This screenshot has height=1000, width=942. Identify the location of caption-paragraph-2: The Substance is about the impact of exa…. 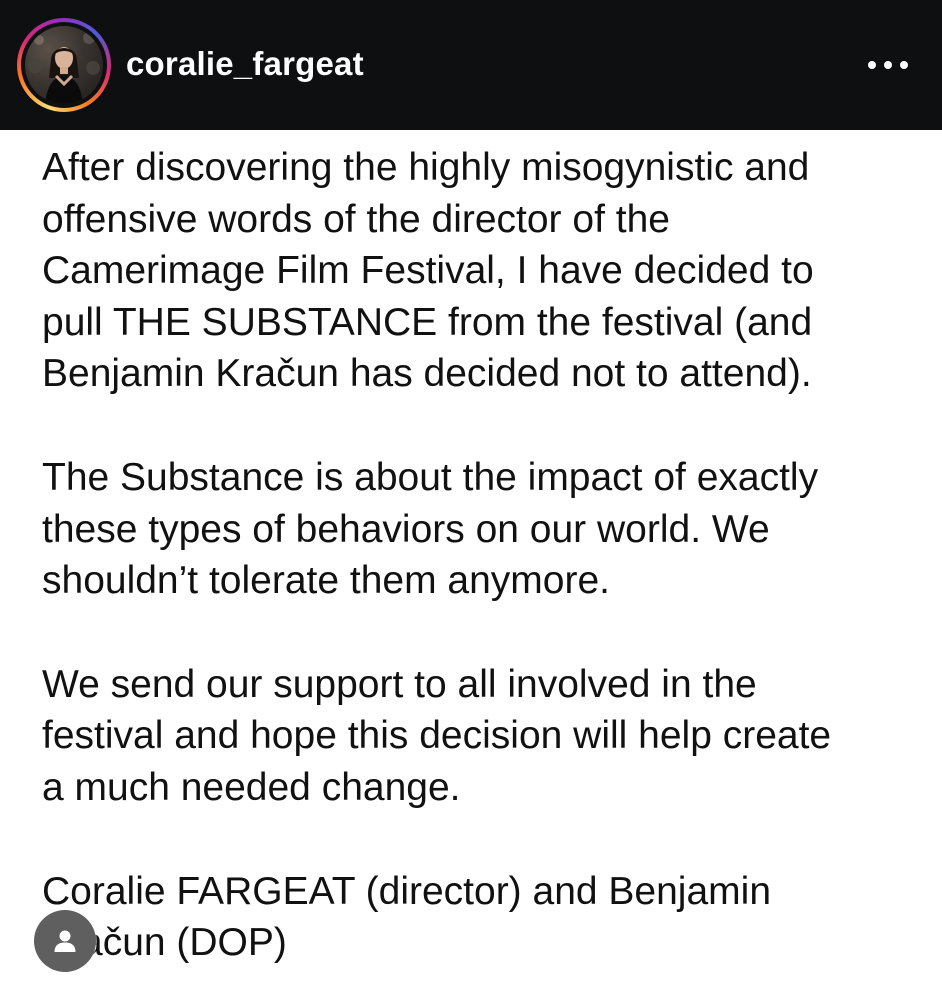
(430, 529).